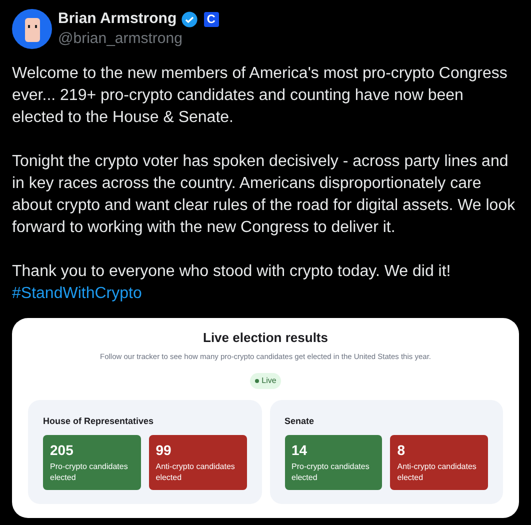  What do you see at coordinates (99, 421) in the screenshot?
I see `chamber-title: House of Representatives` at bounding box center [99, 421].